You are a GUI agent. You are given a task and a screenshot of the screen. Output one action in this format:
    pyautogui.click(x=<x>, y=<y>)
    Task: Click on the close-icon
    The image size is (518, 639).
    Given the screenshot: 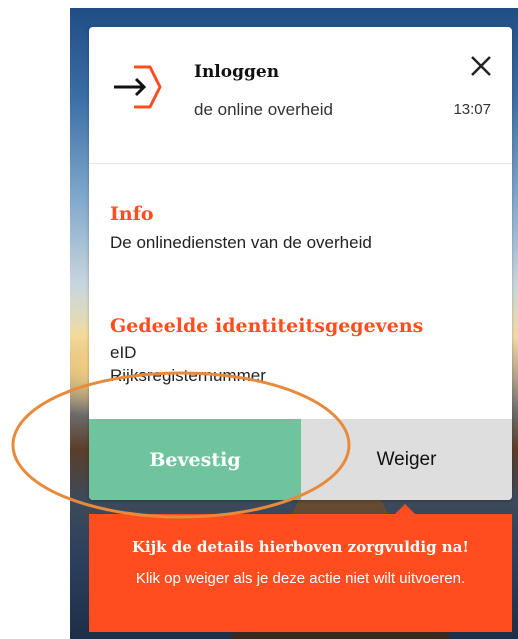 What is the action you would take?
    pyautogui.click(x=481, y=66)
    